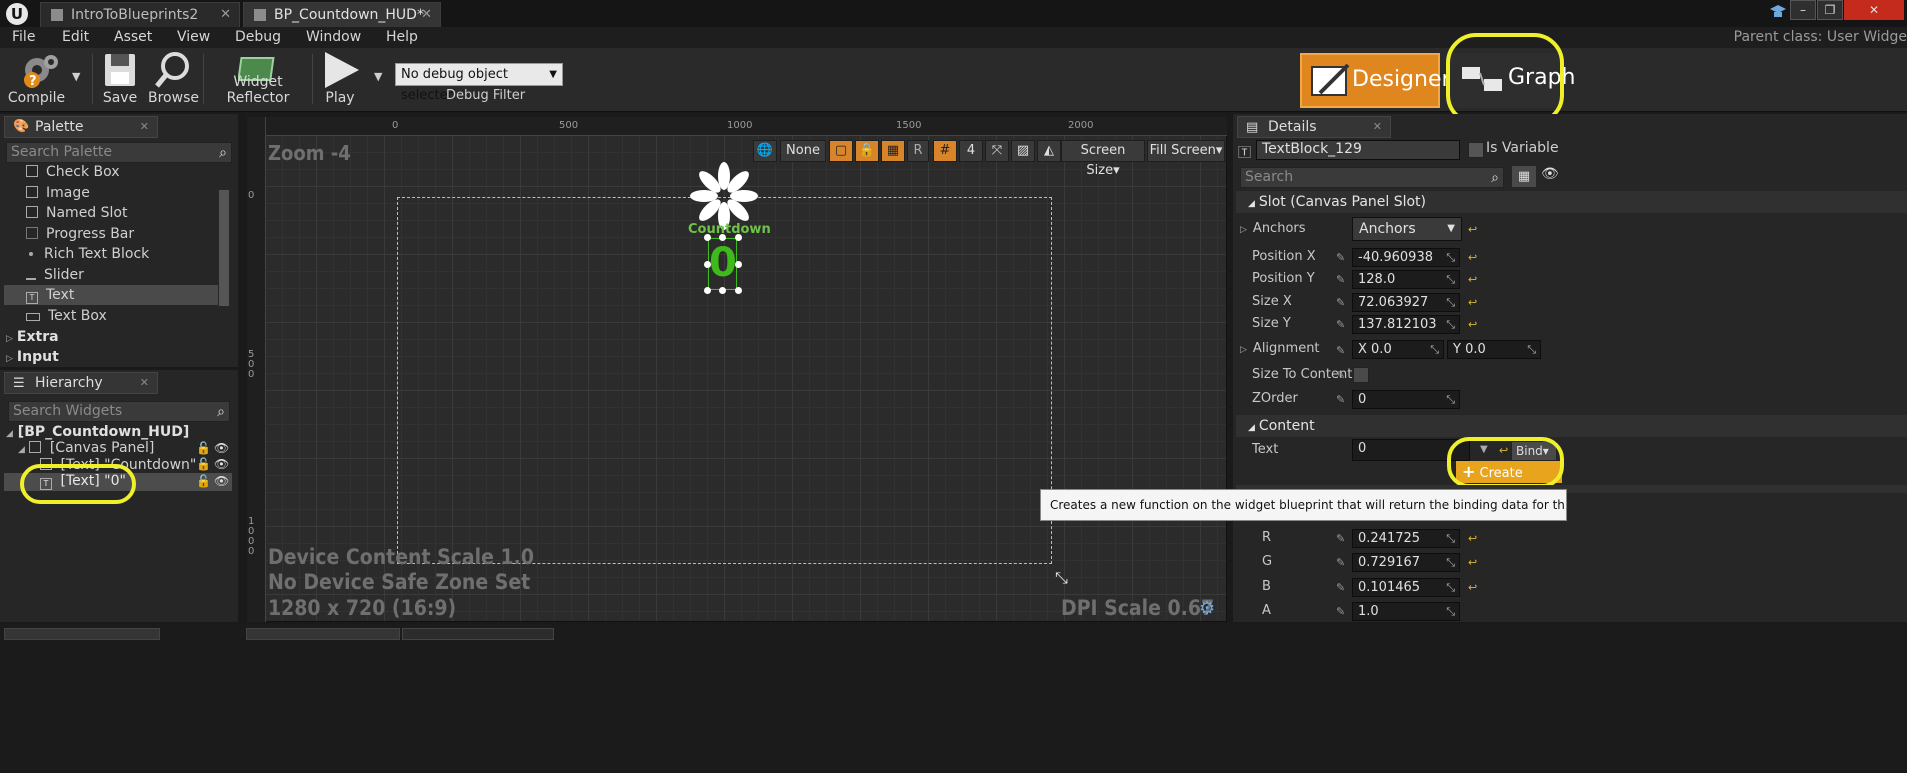 Image resolution: width=1907 pixels, height=773 pixels. Describe the element at coordinates (1207, 608) in the screenshot. I see `dpi-settings-gear-icon: ⚙` at that location.